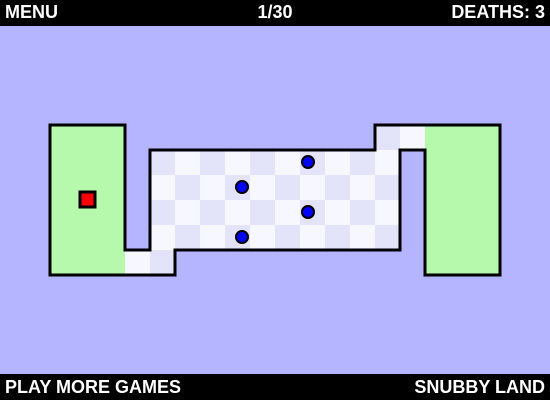 The image size is (550, 400). I want to click on player-square, so click(87, 199).